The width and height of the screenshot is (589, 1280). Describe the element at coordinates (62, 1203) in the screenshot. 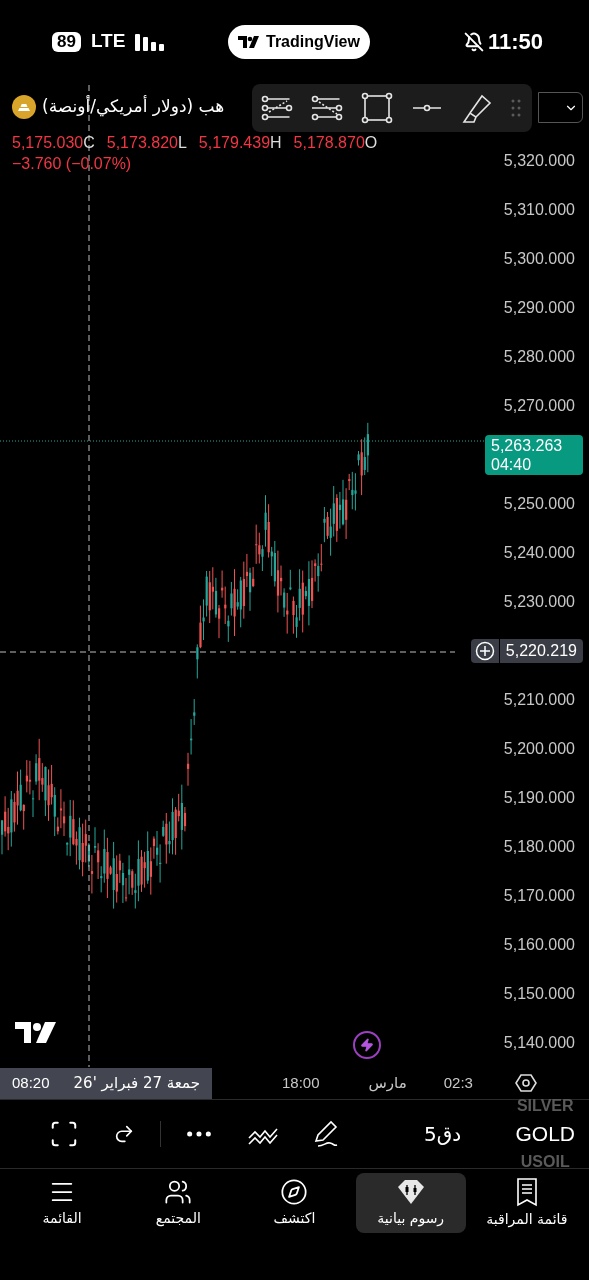

I see `nav-tab: القائمة` at that location.